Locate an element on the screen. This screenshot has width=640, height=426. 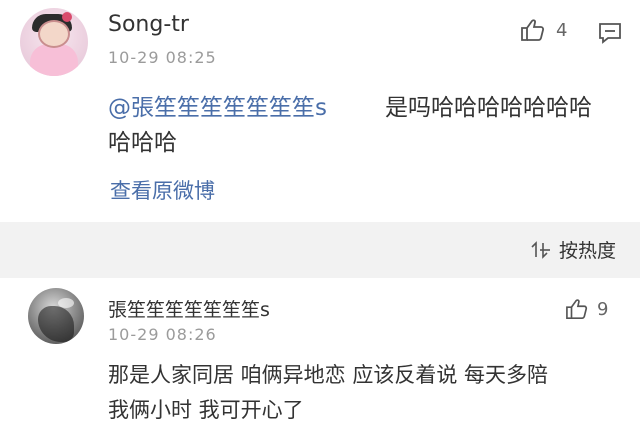
mention-link: @張笙笙笙笙笙笙笙s is located at coordinates (217, 105).